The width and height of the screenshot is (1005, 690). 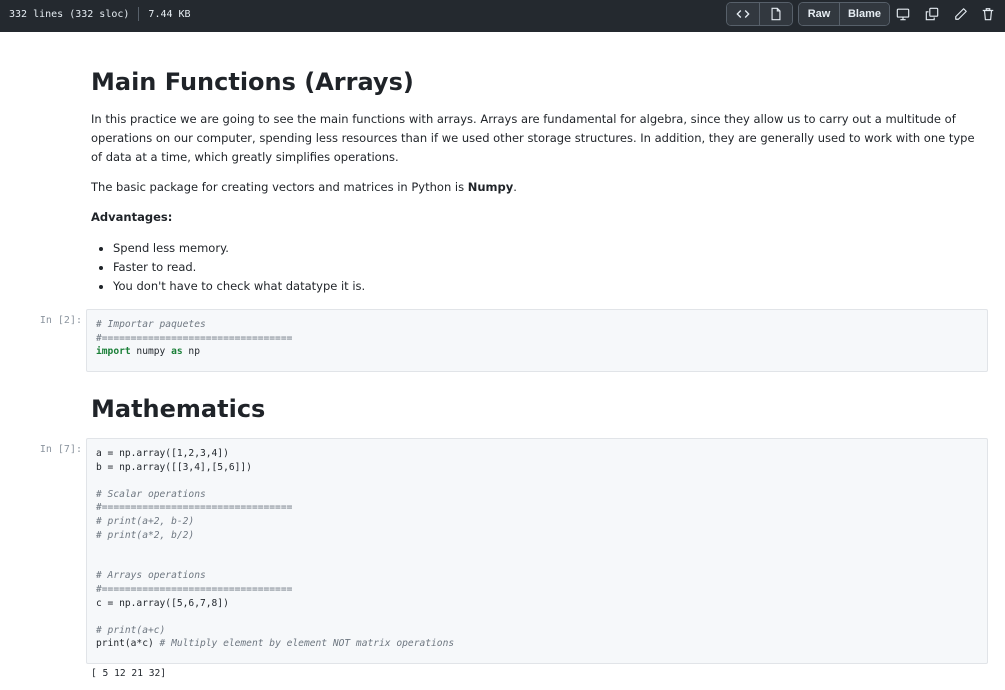 What do you see at coordinates (502, 16) in the screenshot?
I see `file-header-bar: 332 lines (332 sloc) 7.44 KB Raw Blame` at bounding box center [502, 16].